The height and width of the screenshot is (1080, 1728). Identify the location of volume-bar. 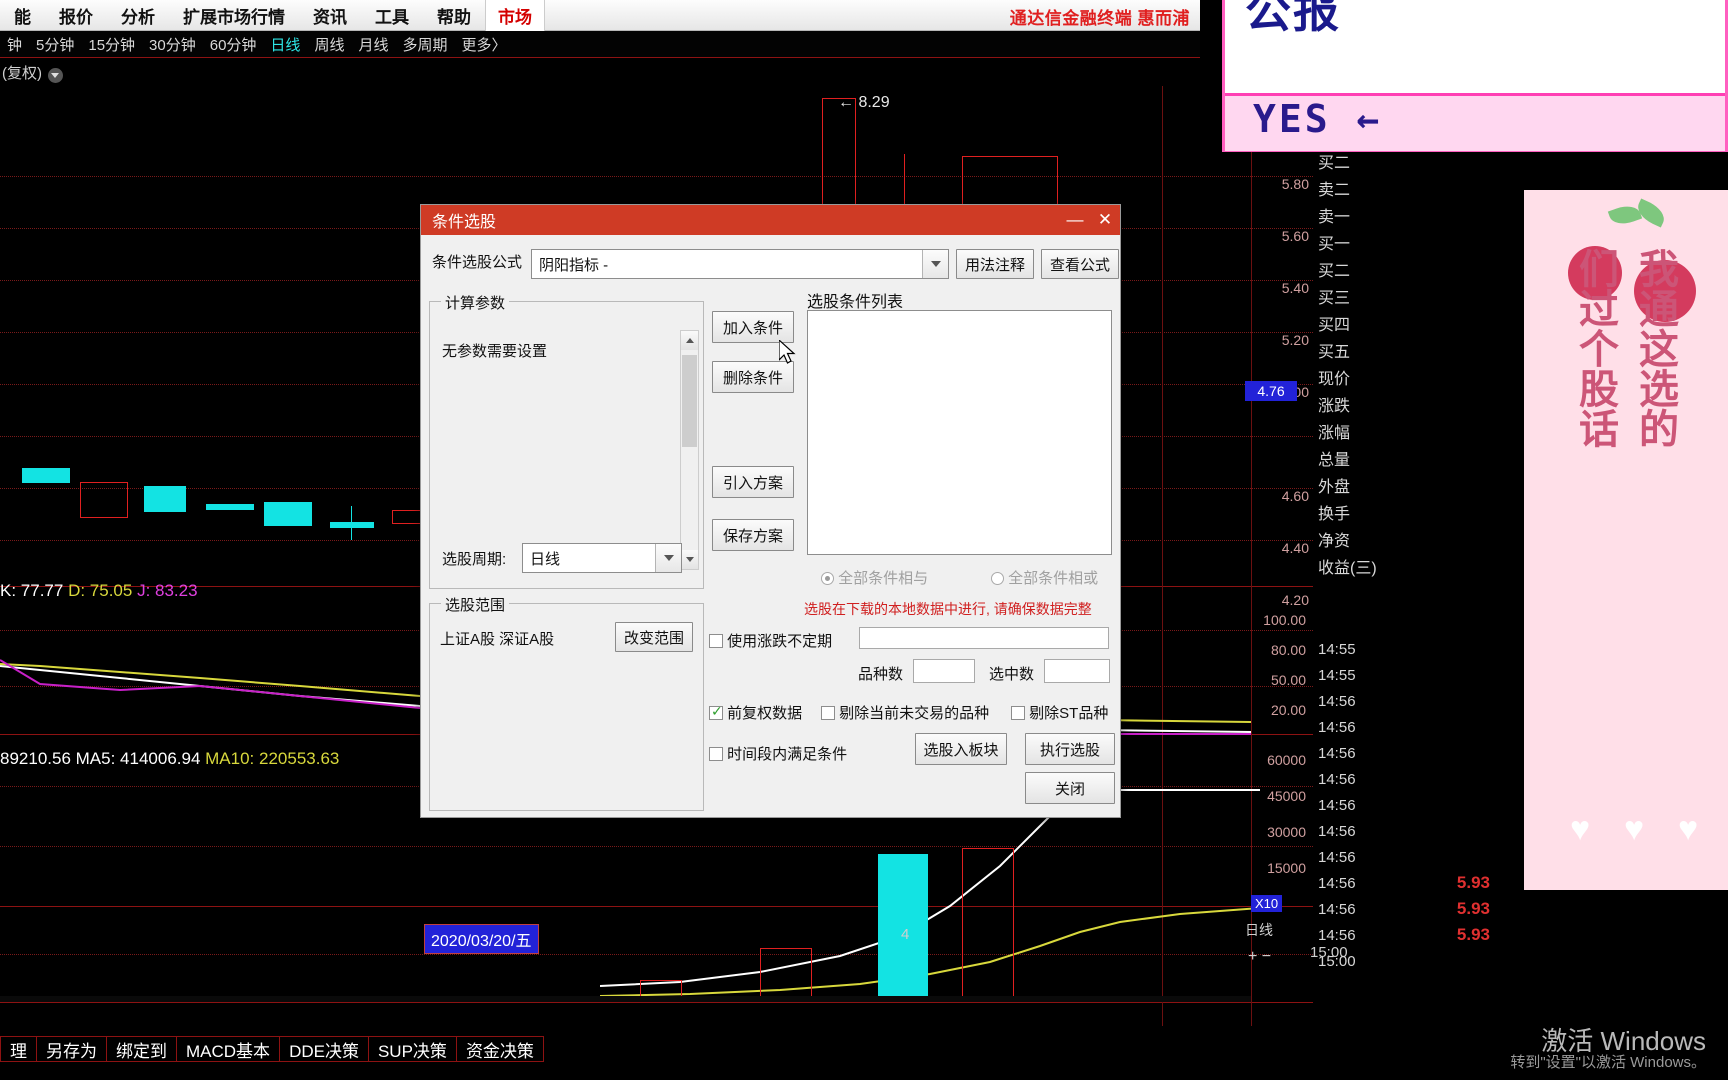
(786, 975).